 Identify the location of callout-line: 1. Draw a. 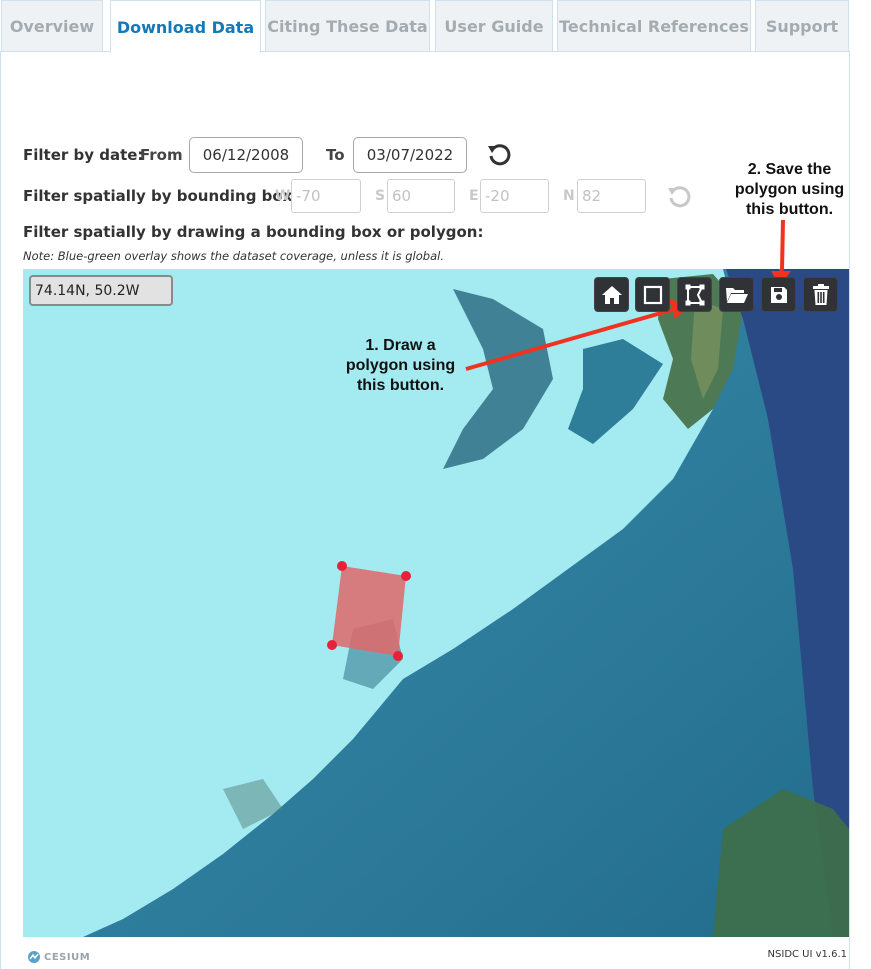
(400, 345).